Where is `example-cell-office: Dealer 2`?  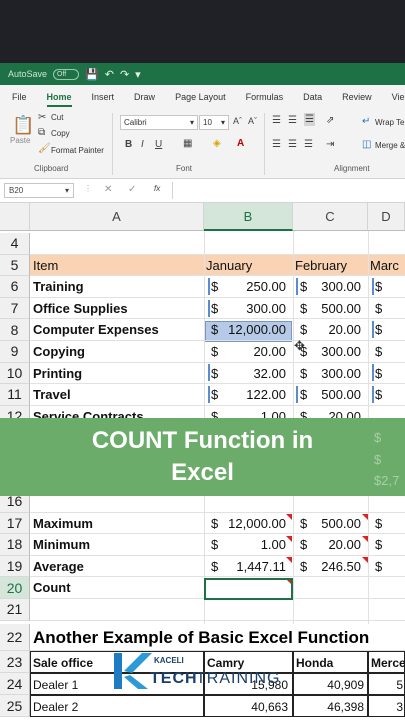
example-cell-office: Dealer 2 is located at coordinates (55, 706).